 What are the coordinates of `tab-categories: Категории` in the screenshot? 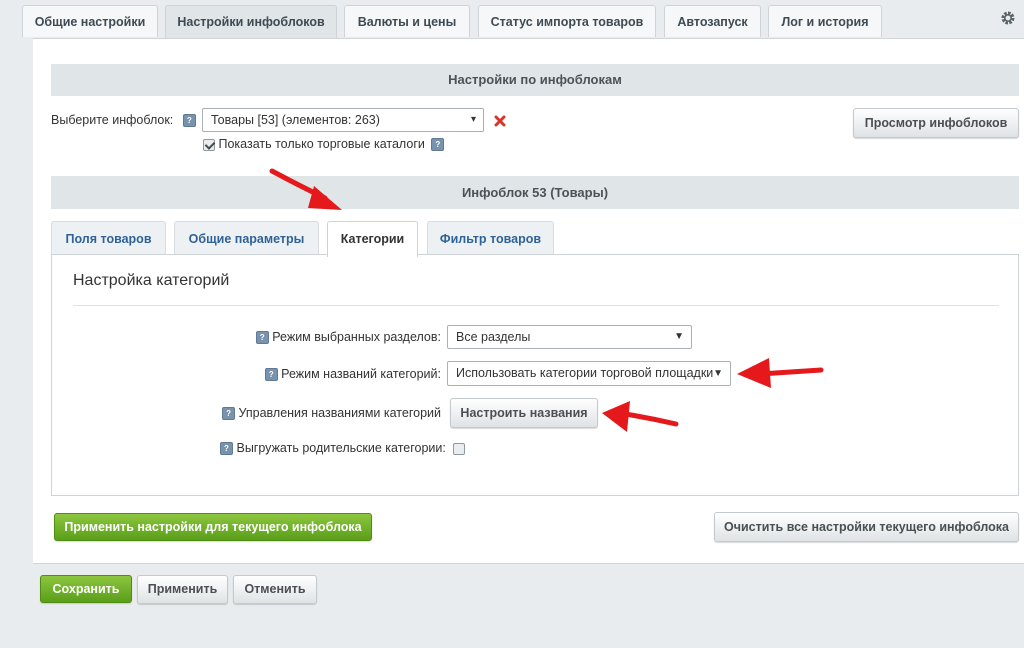 It's located at (372, 239).